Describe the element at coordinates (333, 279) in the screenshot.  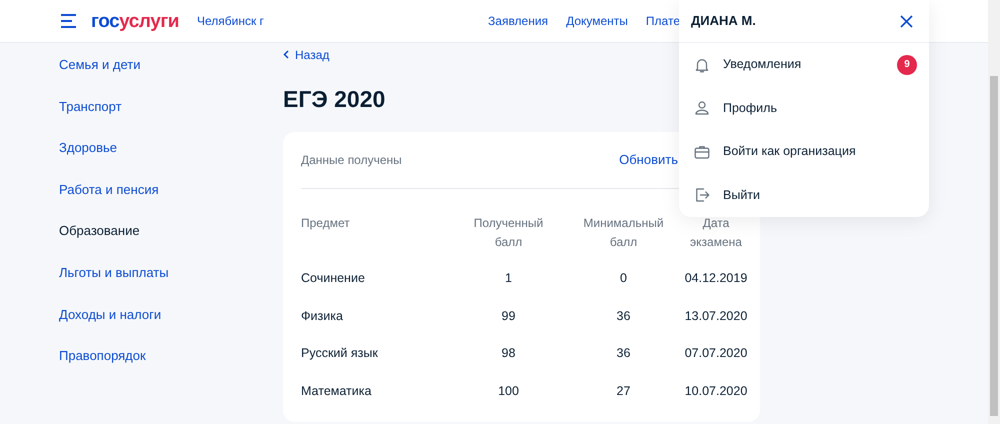
I see `table-cell-text: Сочинение` at that location.